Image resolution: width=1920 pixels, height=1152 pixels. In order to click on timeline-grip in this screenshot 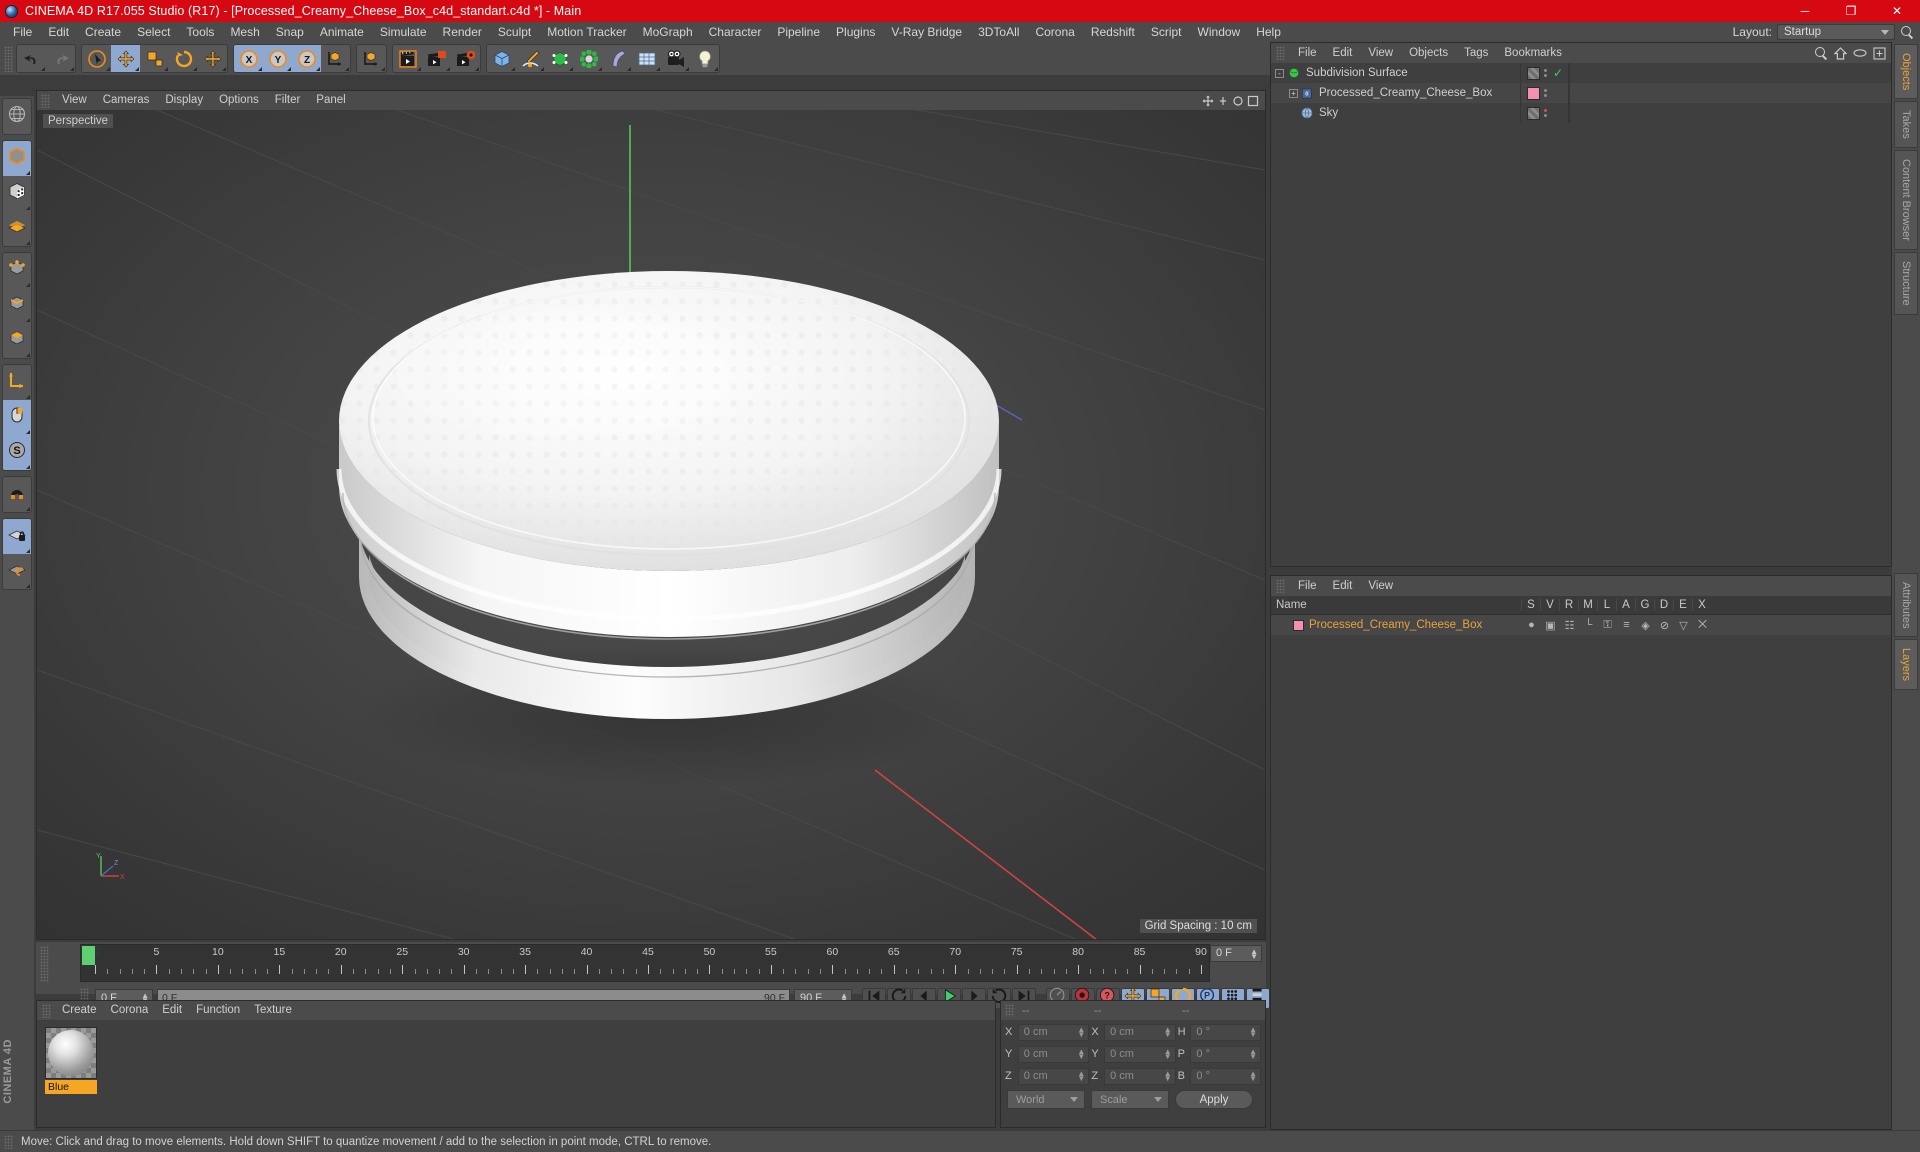, I will do `click(44, 964)`.